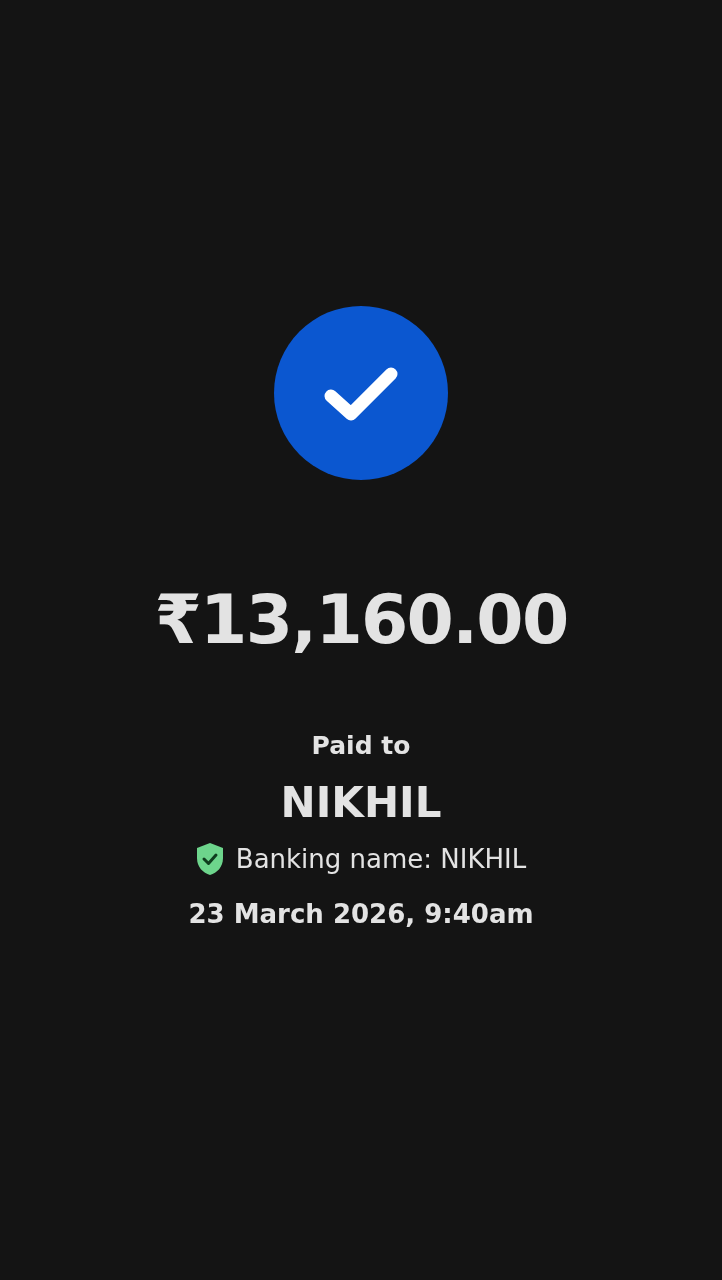 The height and width of the screenshot is (1280, 722). What do you see at coordinates (361, 393) in the screenshot?
I see `checkmark-icon` at bounding box center [361, 393].